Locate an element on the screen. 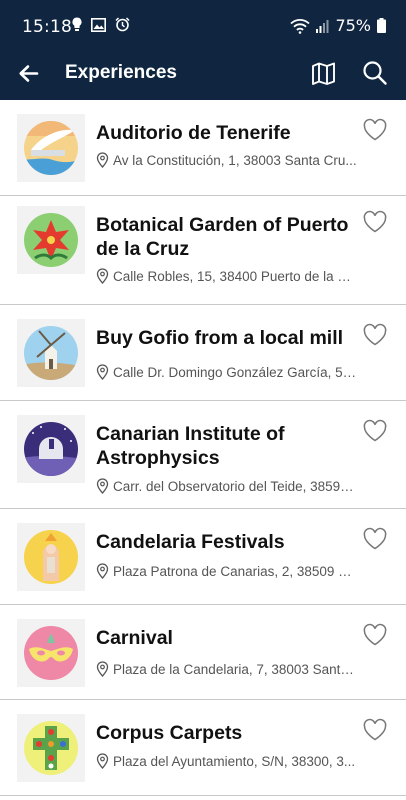  alarm-icon is located at coordinates (122, 24).